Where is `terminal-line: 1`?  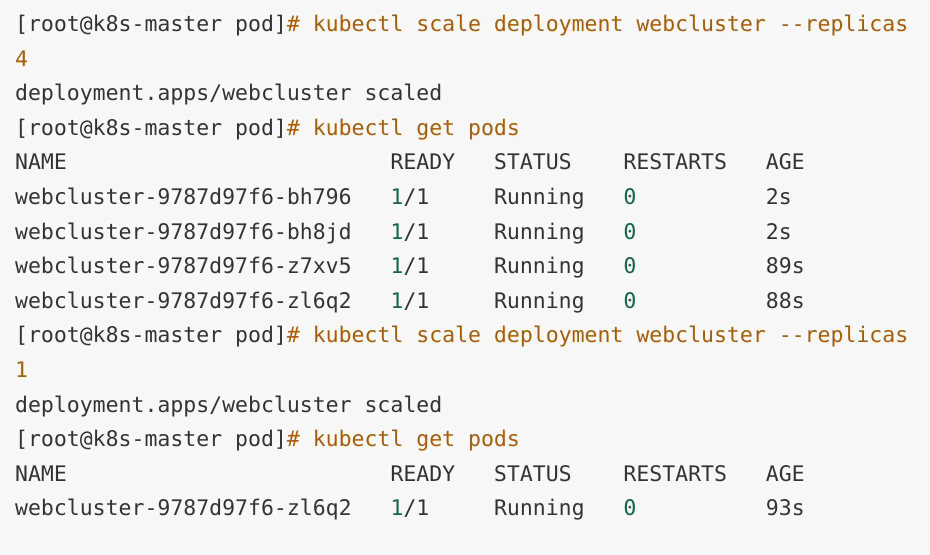 terminal-line: 1 is located at coordinates (21, 370).